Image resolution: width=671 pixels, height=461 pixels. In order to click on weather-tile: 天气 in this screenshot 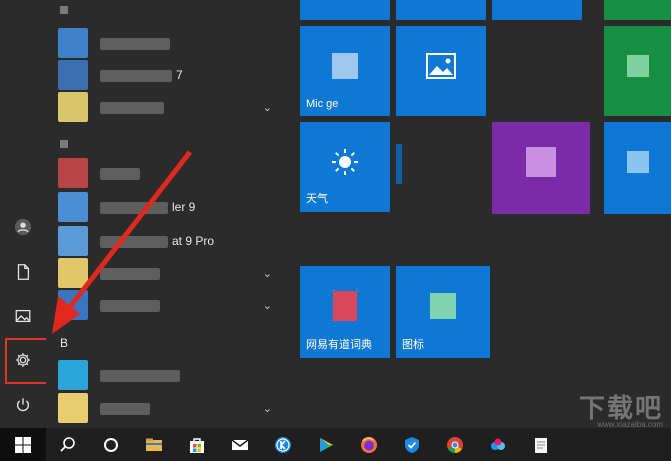, I will do `click(345, 167)`.